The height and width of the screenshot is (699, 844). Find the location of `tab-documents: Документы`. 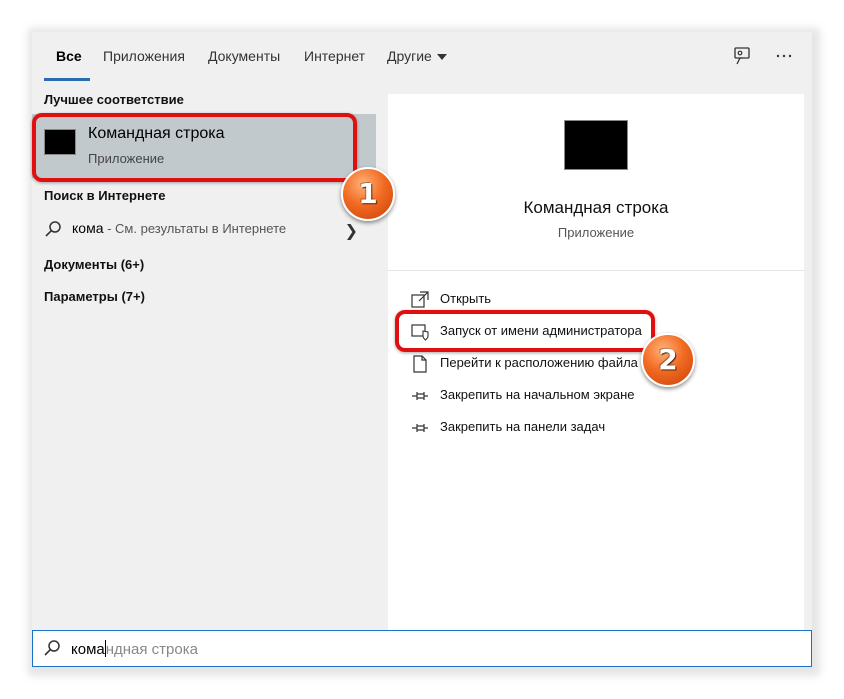

tab-documents: Документы is located at coordinates (244, 56).